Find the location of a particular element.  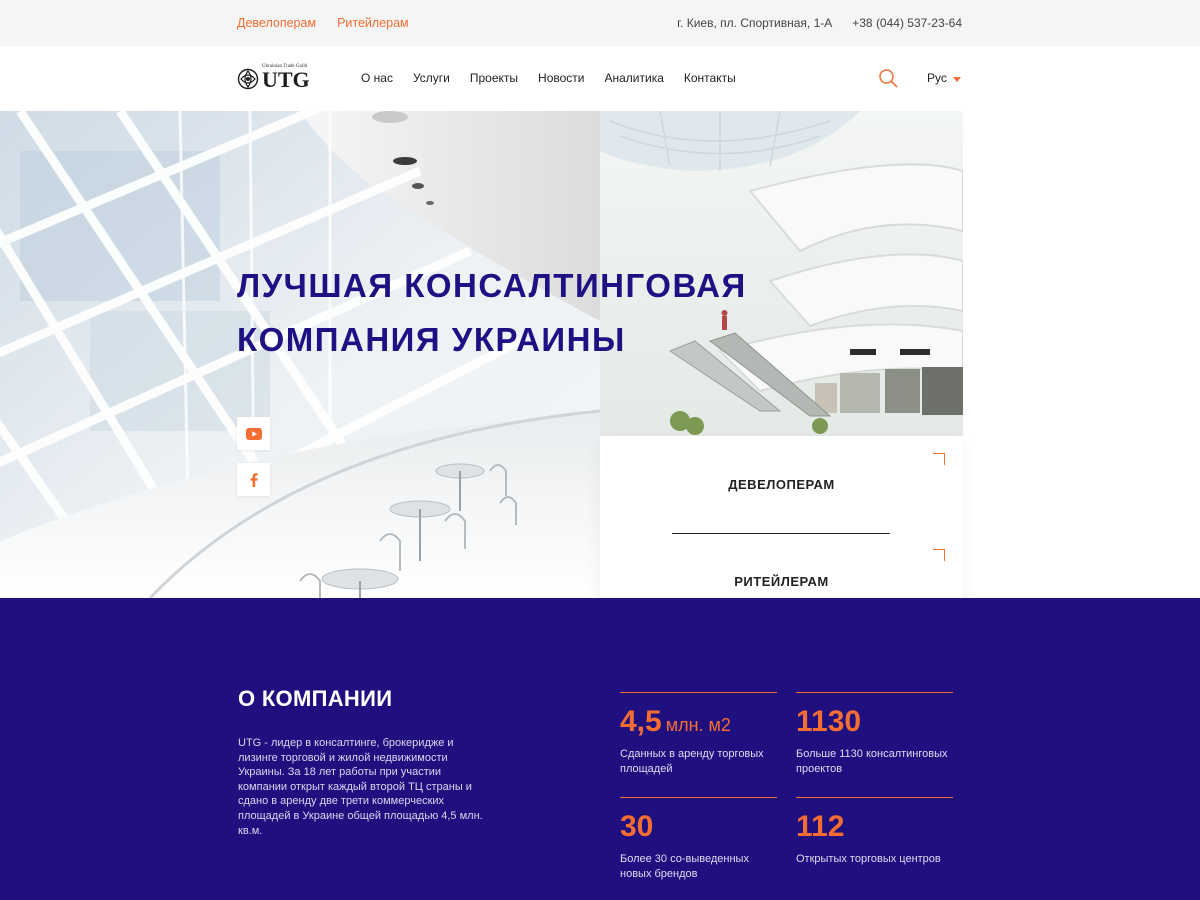

nav-item-services: Услуги is located at coordinates (431, 78).